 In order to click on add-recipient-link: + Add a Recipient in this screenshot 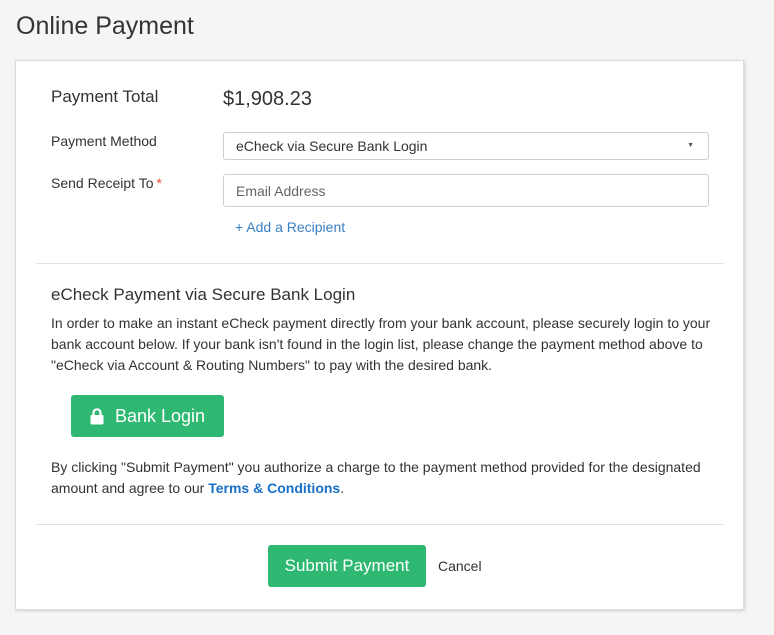, I will do `click(290, 227)`.